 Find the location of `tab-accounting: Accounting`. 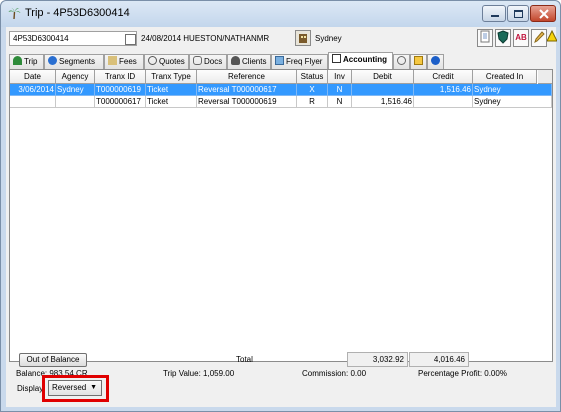

tab-accounting: Accounting is located at coordinates (360, 60).